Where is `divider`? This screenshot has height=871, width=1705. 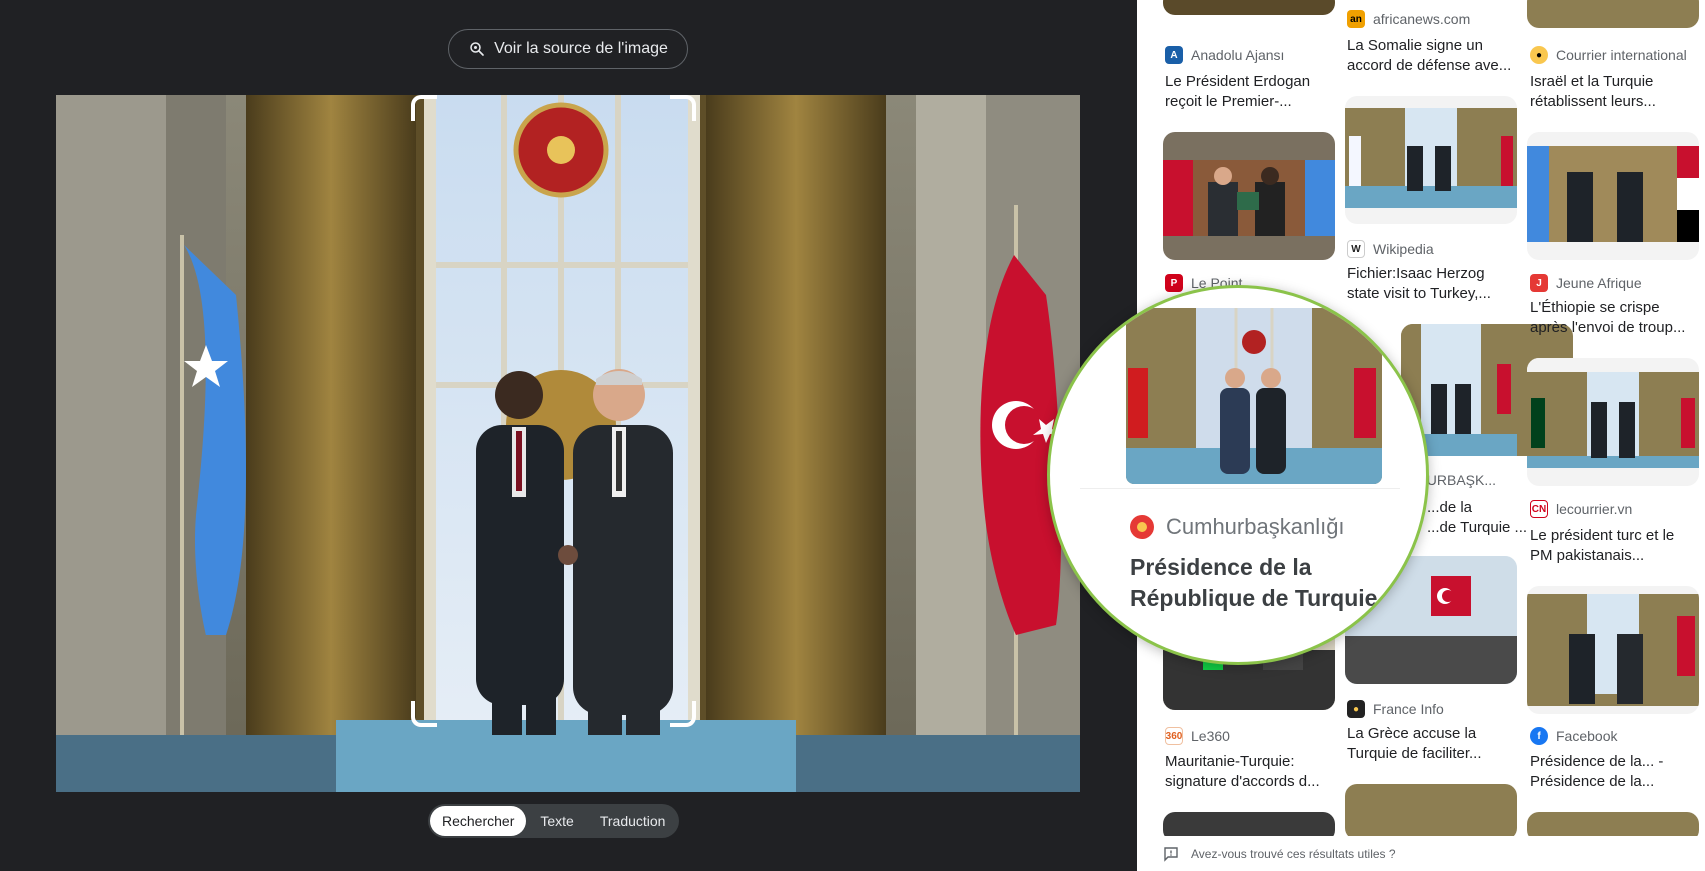 divider is located at coordinates (1240, 488).